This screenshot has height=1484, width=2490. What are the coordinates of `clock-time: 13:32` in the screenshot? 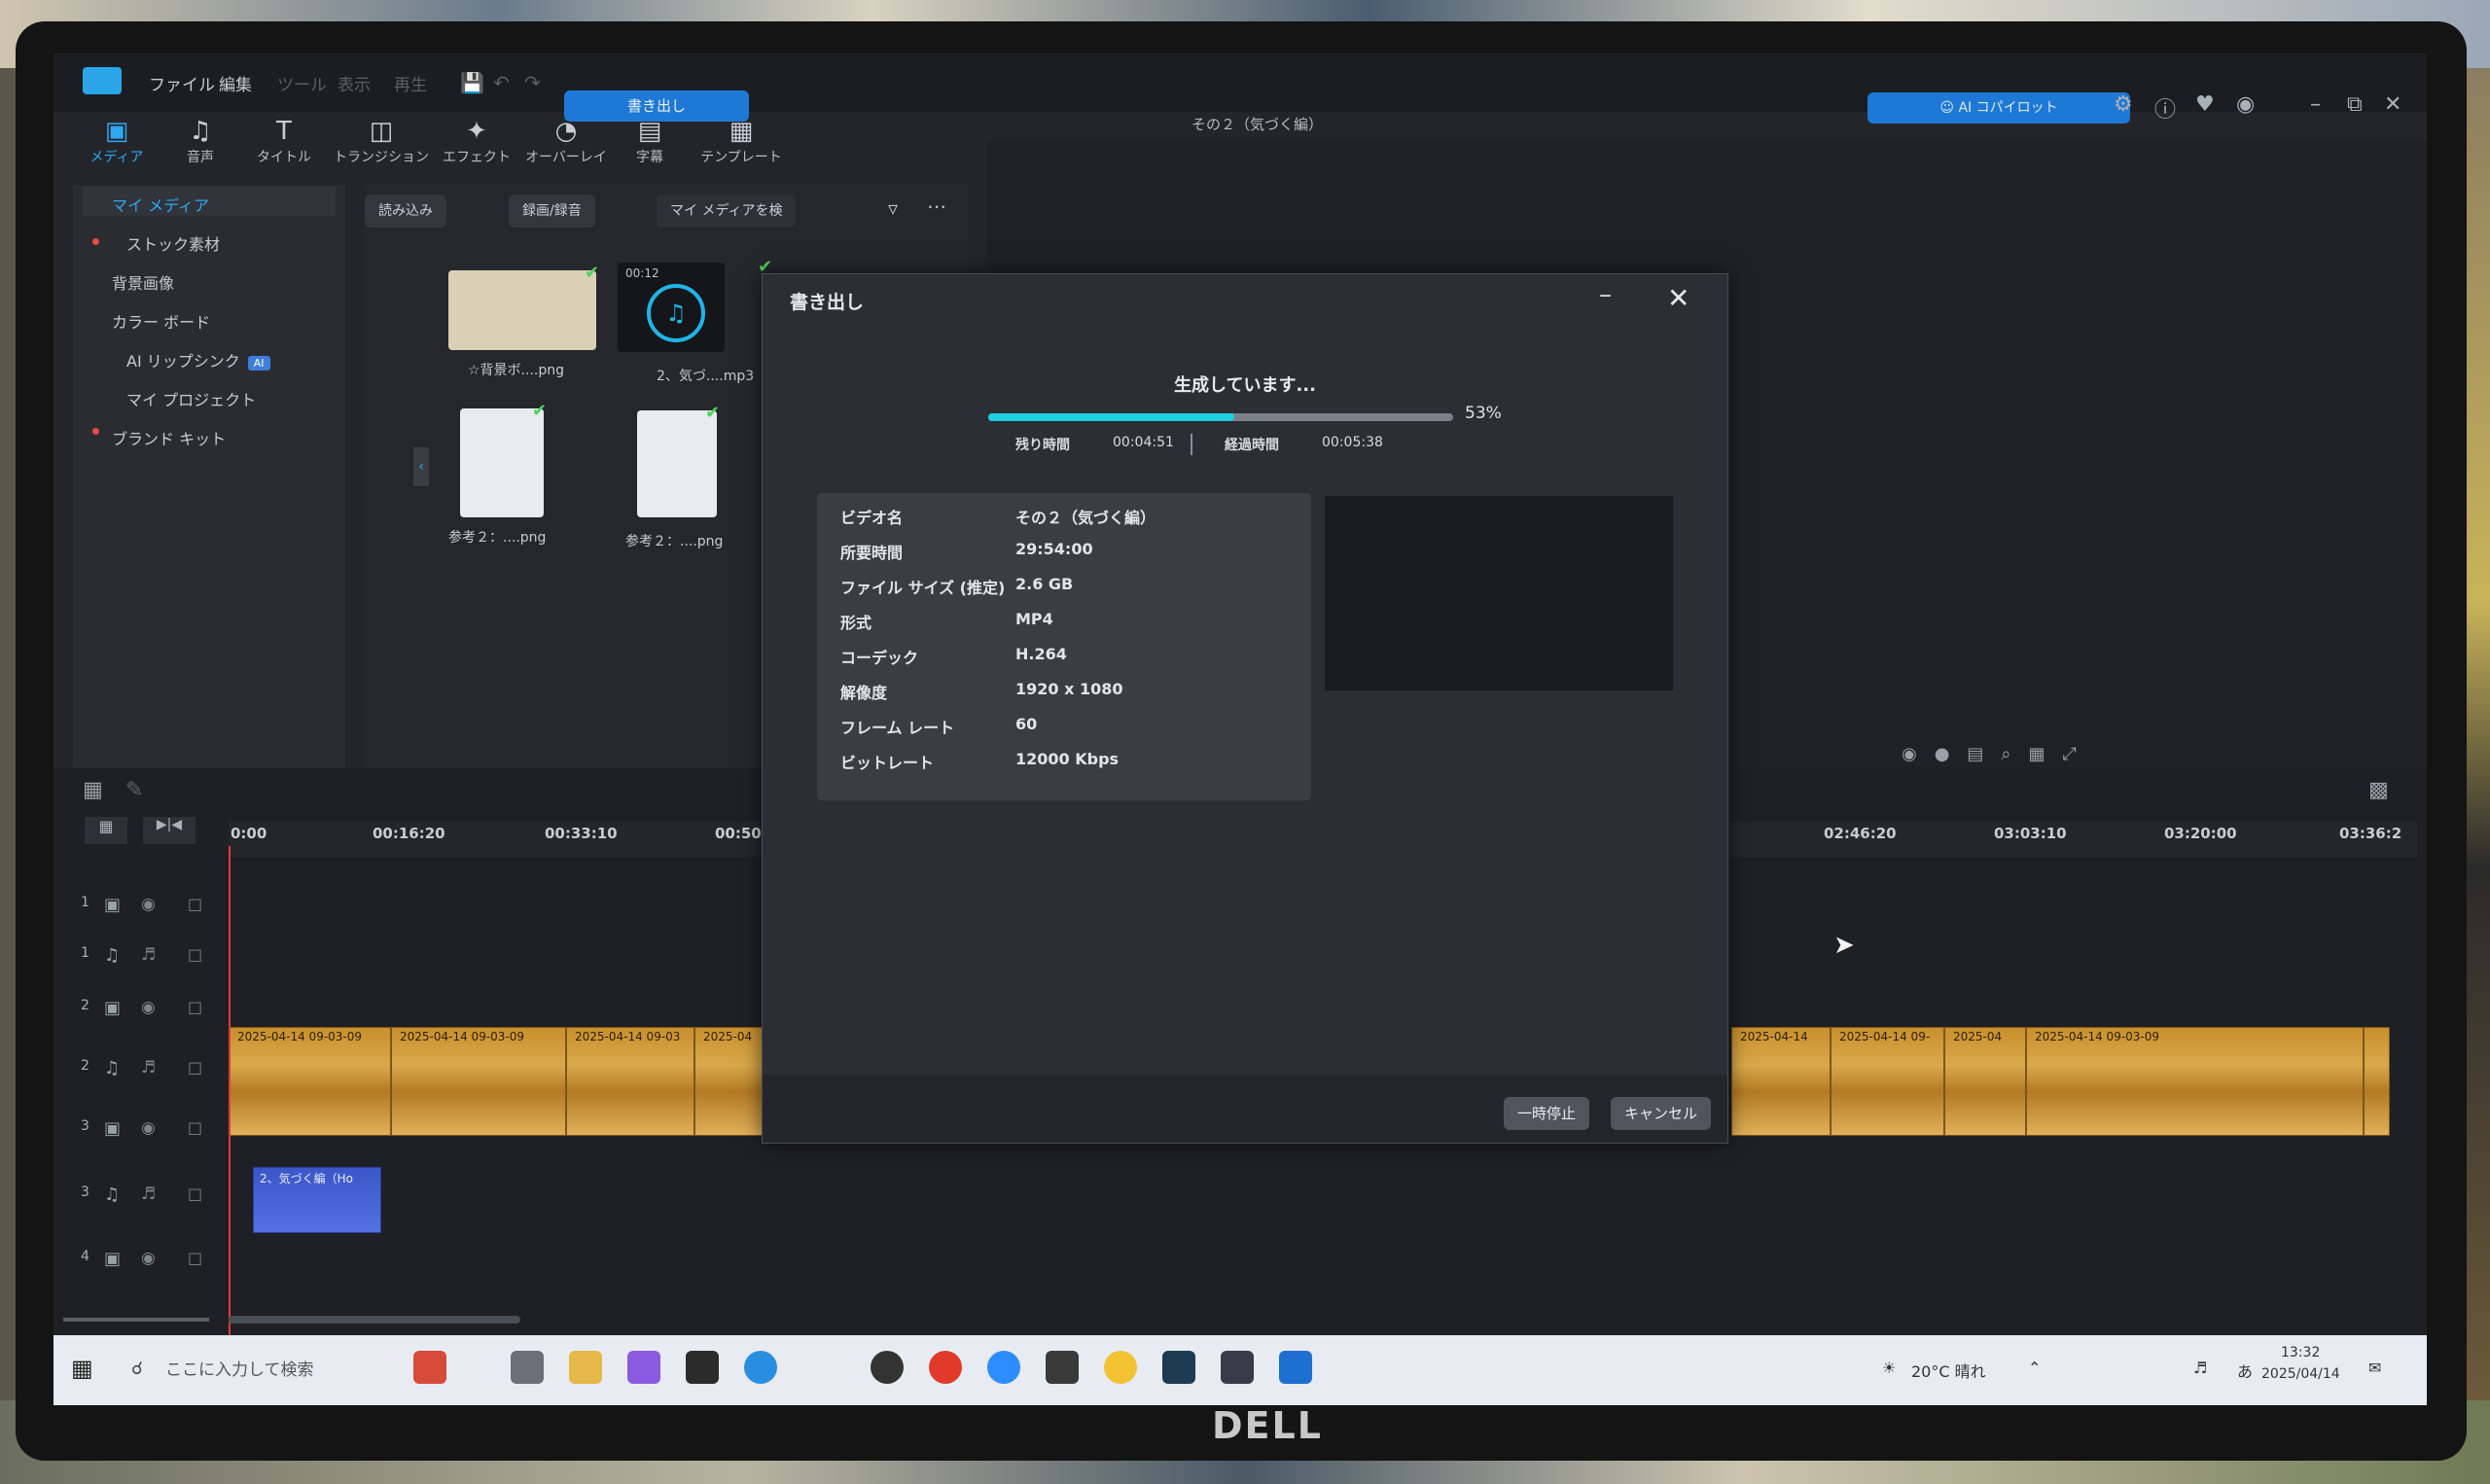 It's located at (2300, 1353).